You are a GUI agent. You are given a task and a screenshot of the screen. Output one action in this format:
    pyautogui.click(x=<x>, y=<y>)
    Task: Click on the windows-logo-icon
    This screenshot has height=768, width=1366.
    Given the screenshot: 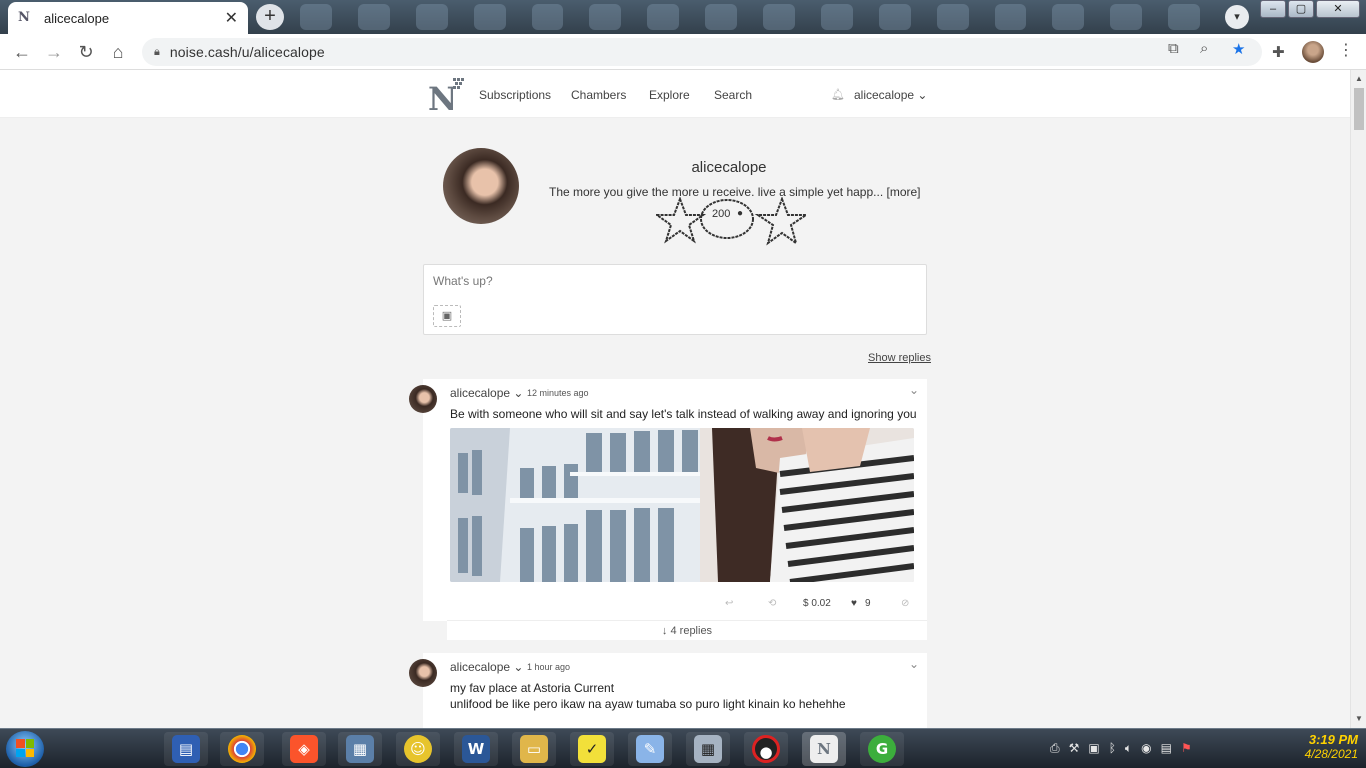 What is the action you would take?
    pyautogui.click(x=25, y=748)
    